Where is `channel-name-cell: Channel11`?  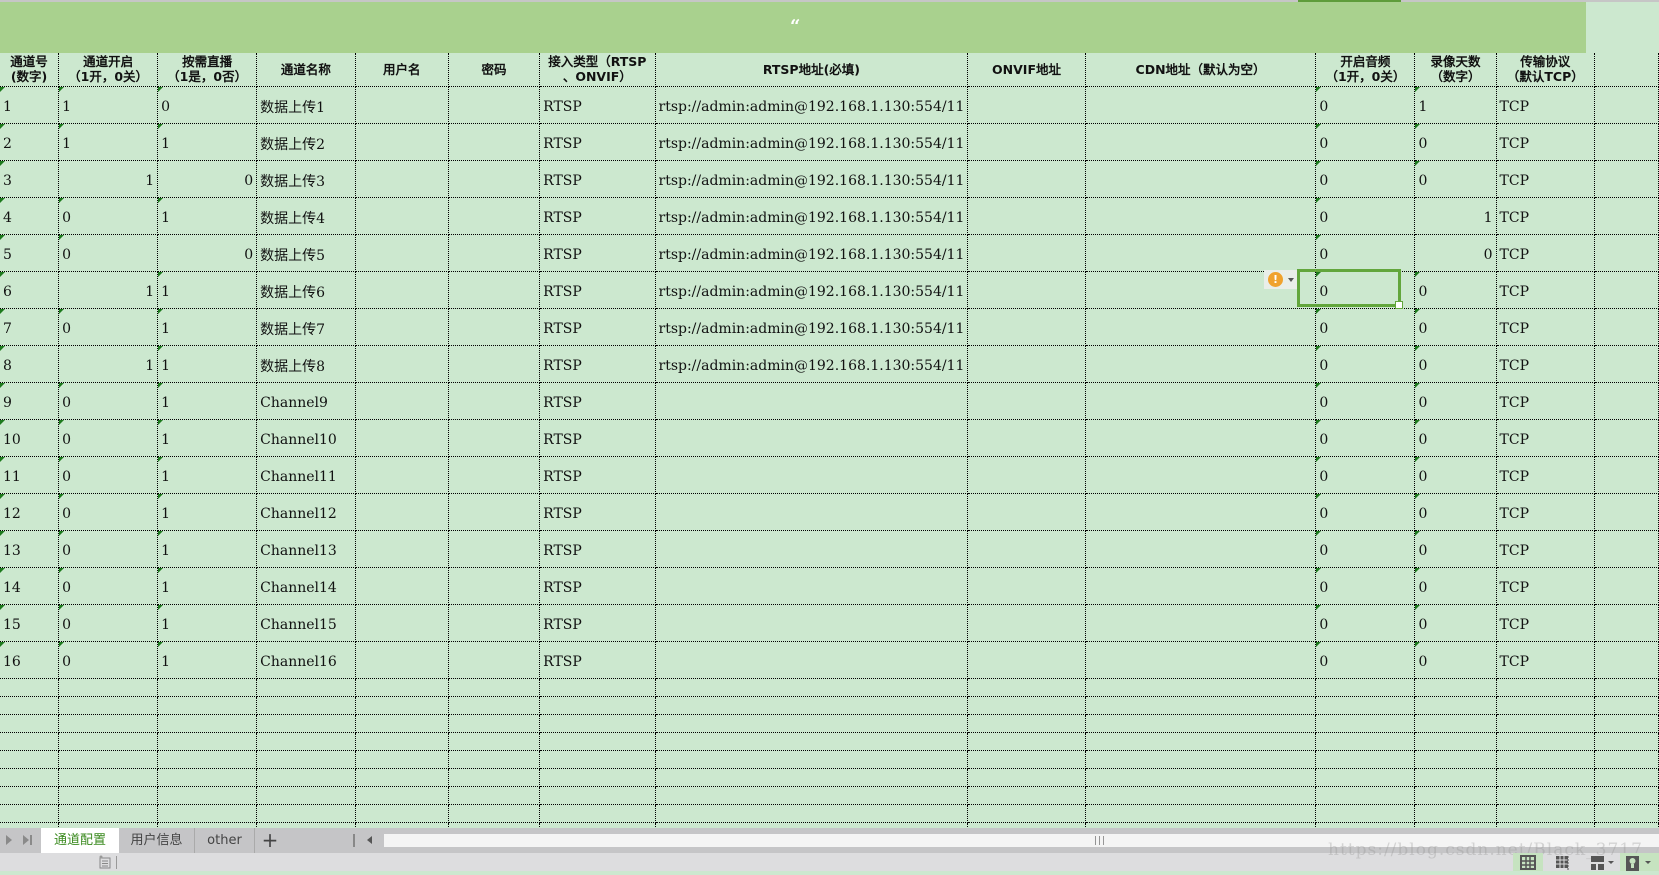
channel-name-cell: Channel11 is located at coordinates (306, 475).